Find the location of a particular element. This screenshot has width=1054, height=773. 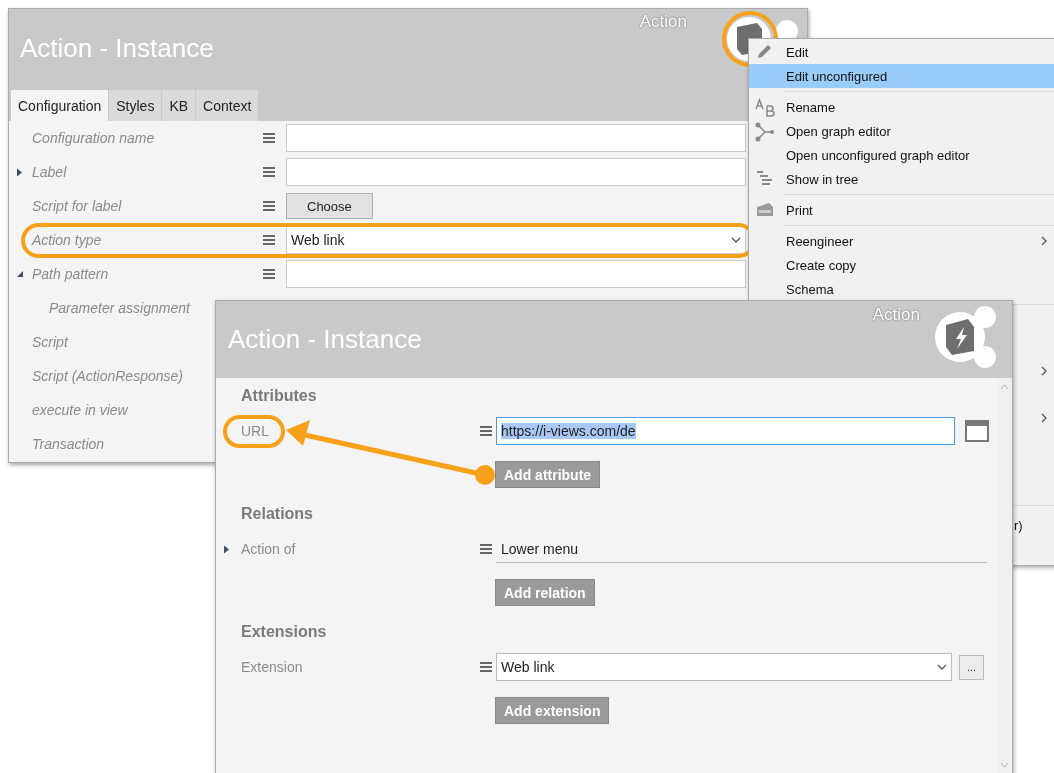

tab: Configuration is located at coordinates (60, 105).